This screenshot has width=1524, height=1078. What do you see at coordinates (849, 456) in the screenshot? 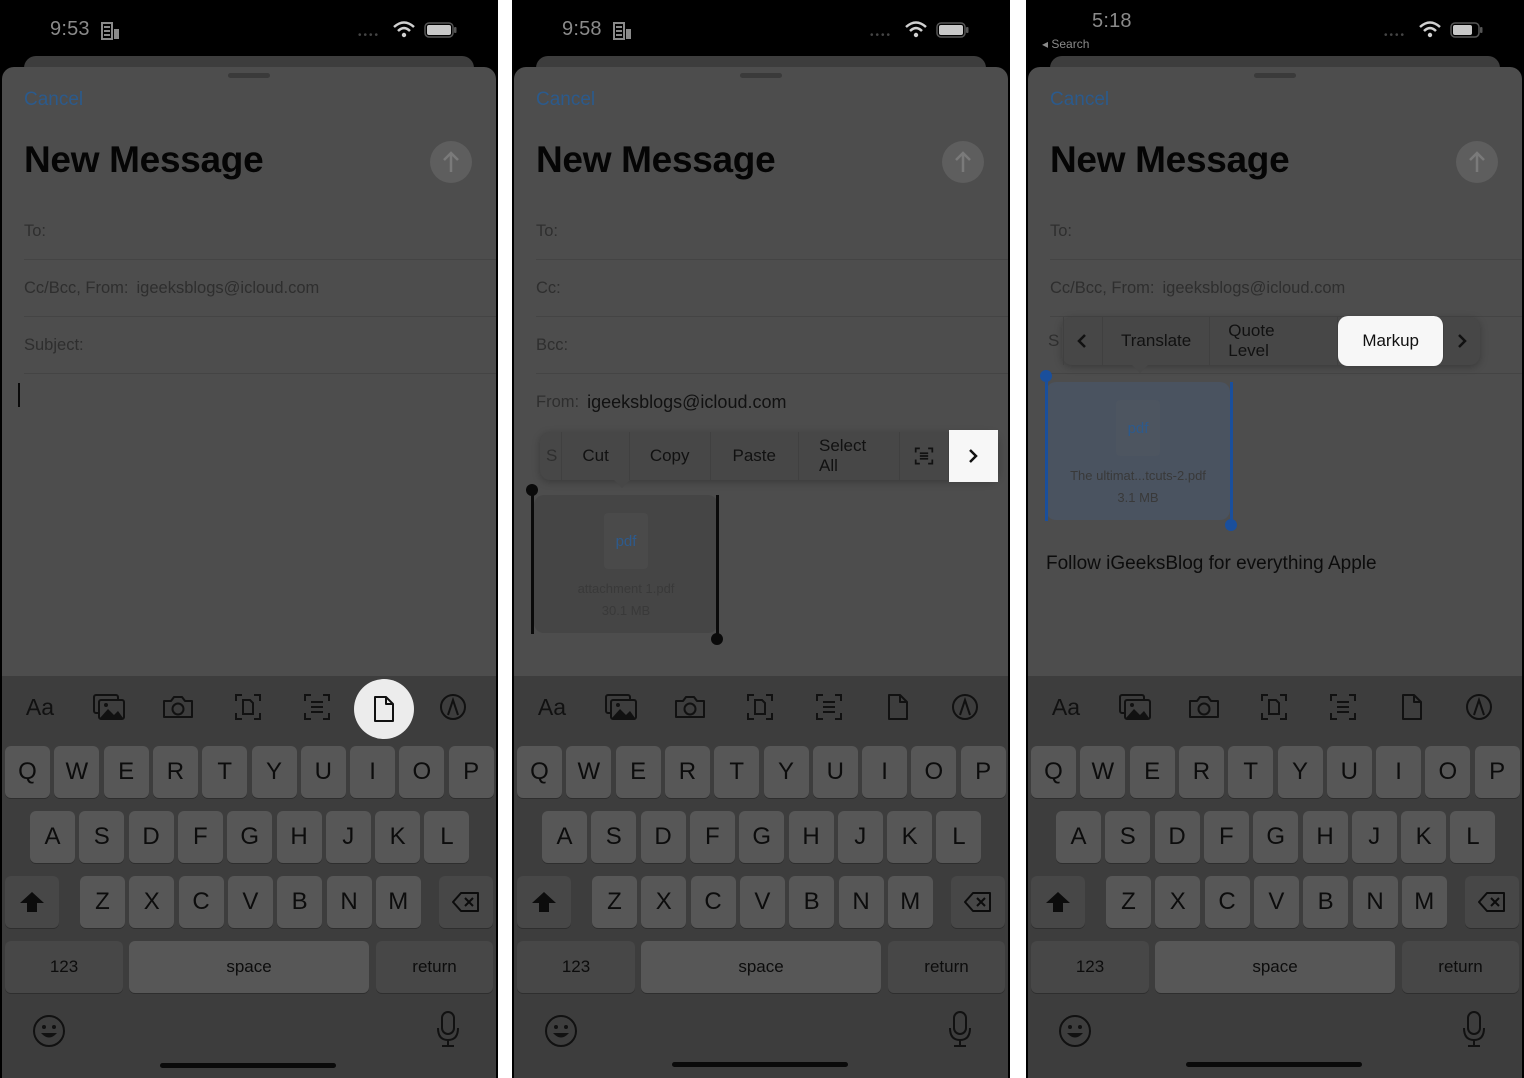
I see `context-menu-select-all: Select All` at bounding box center [849, 456].